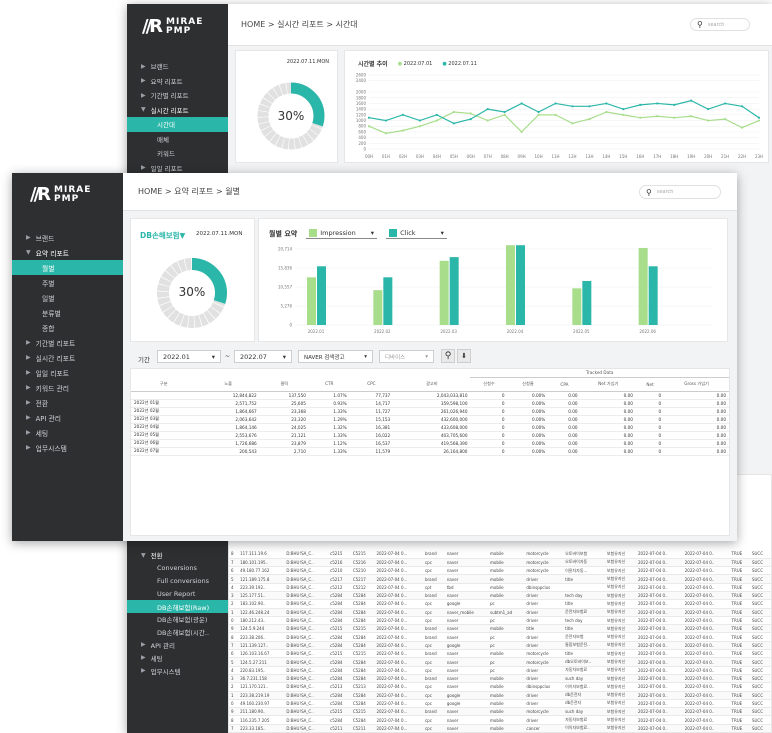 This screenshot has height=733, width=772. What do you see at coordinates (177, 110) in the screenshot?
I see `sidebar-item: ▼ 실시간 리포트` at bounding box center [177, 110].